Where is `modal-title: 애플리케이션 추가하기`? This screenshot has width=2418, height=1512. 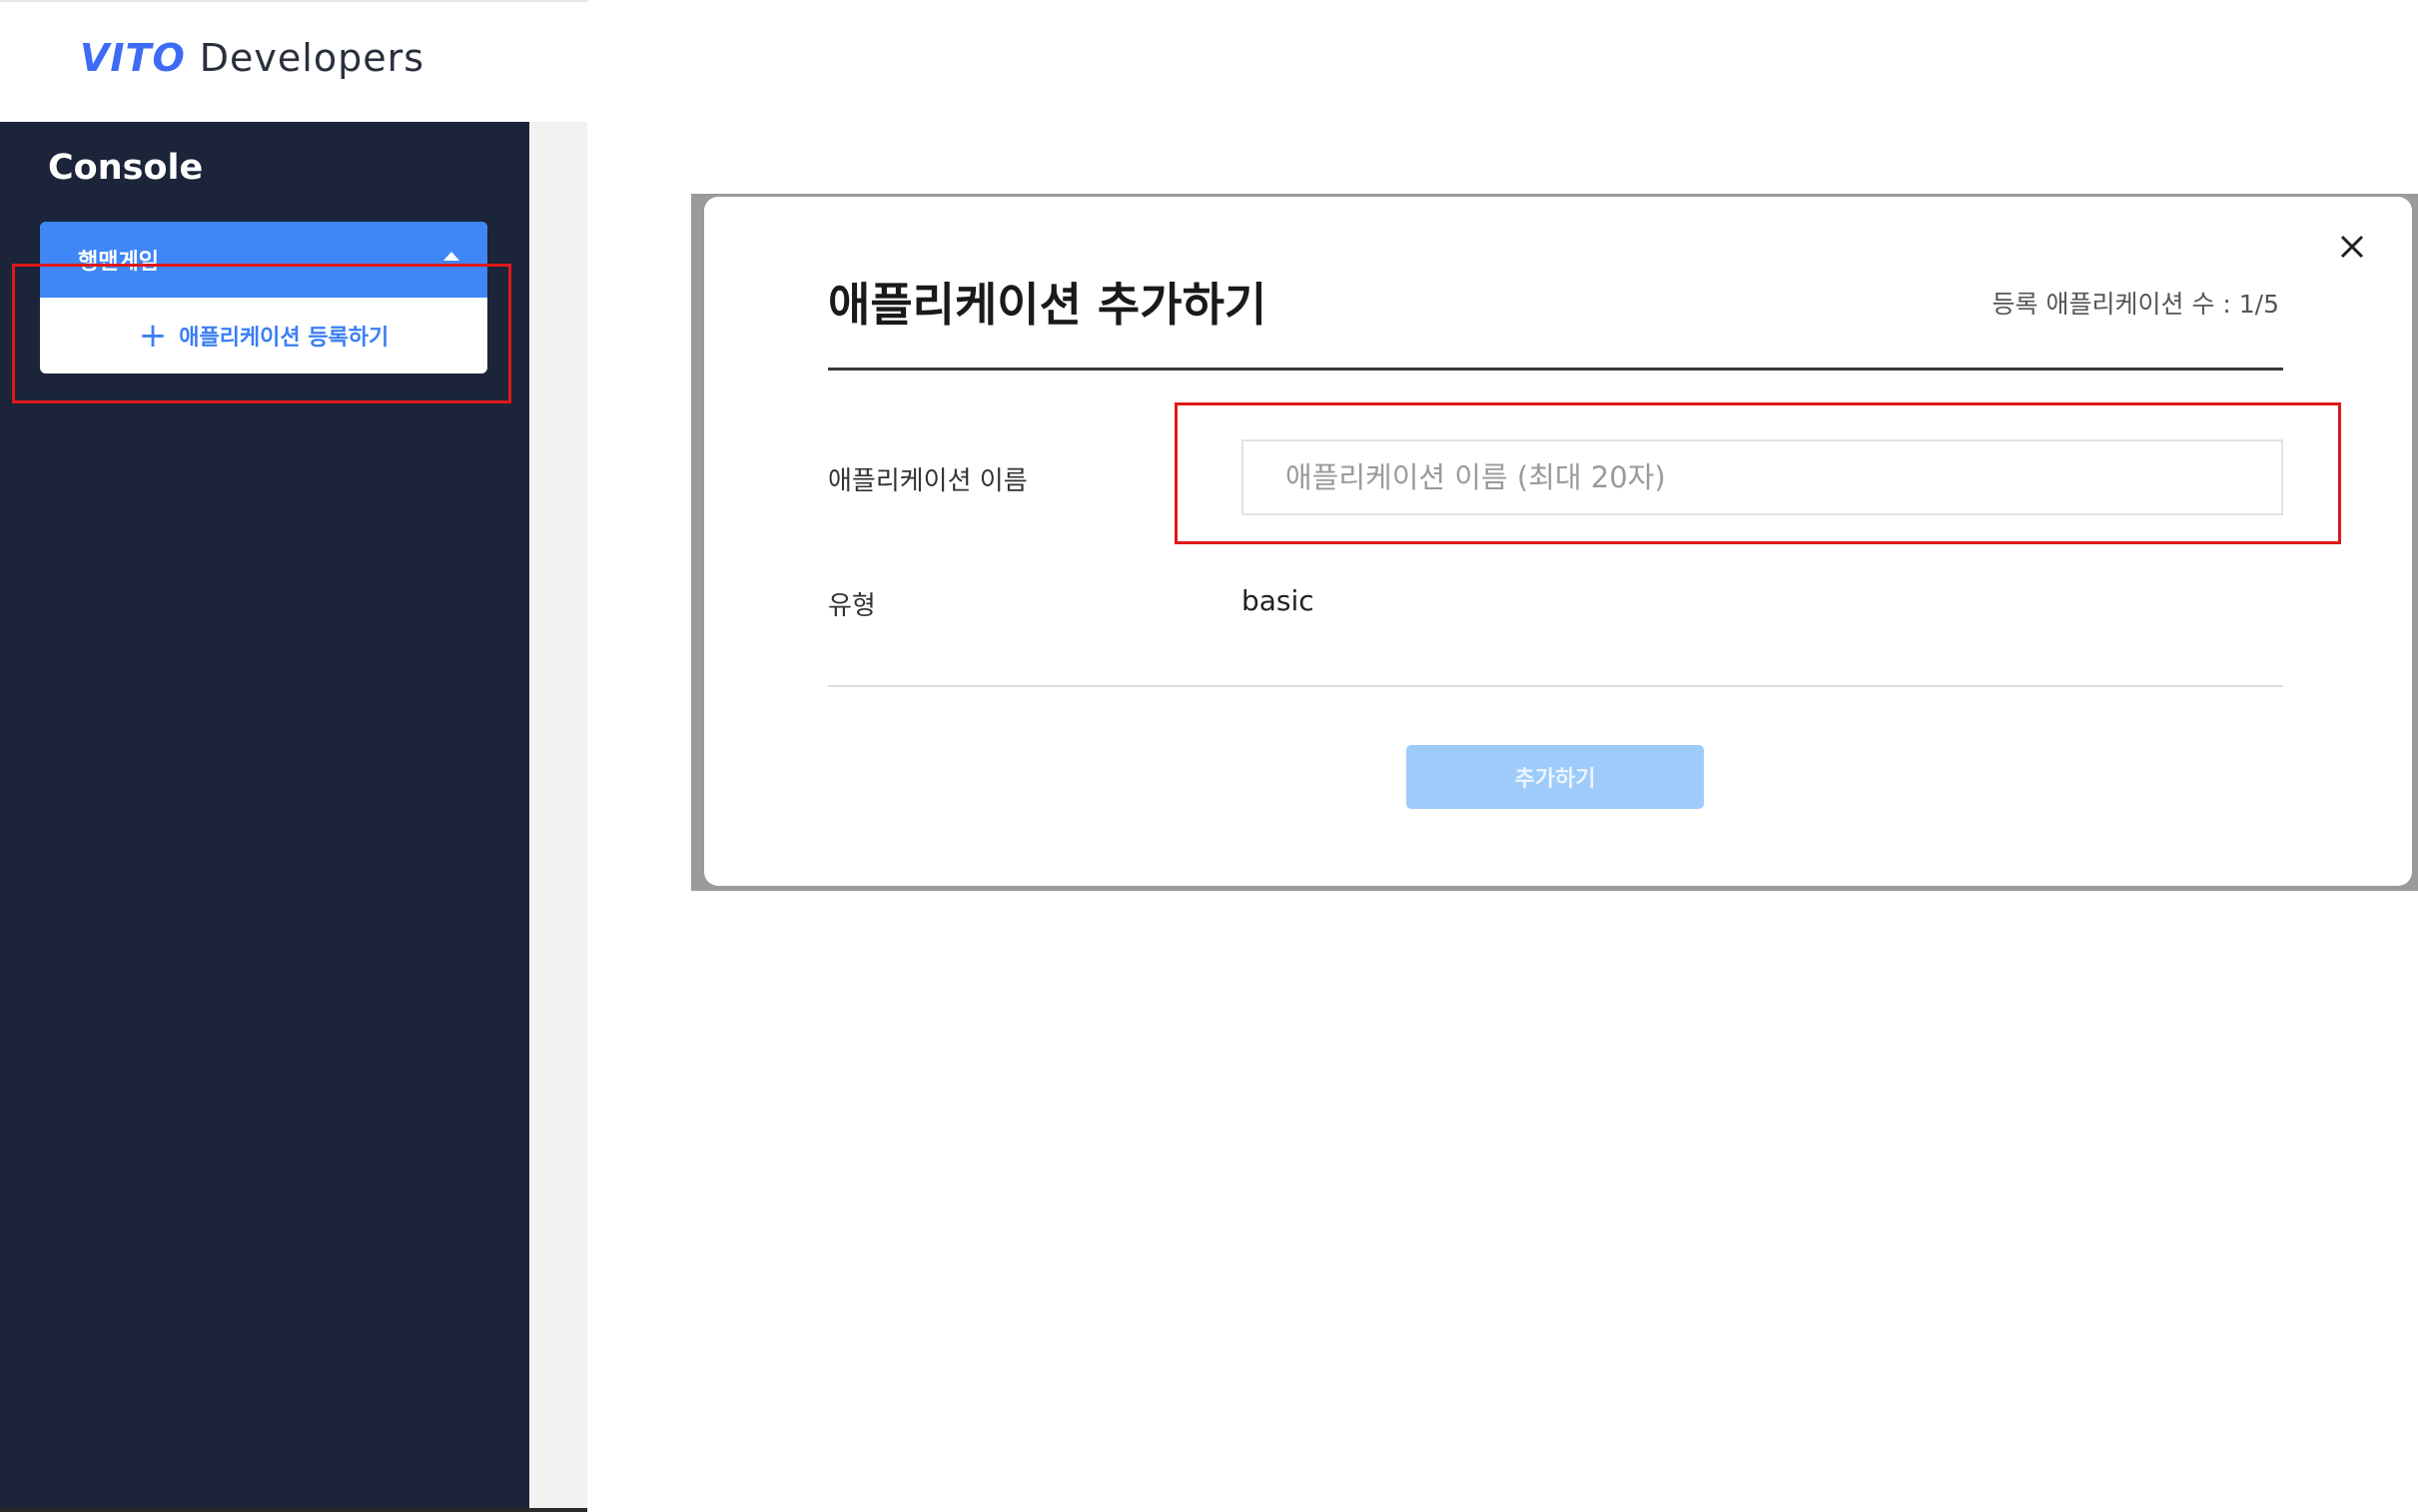 modal-title: 애플리케이션 추가하기 is located at coordinates (1047, 305).